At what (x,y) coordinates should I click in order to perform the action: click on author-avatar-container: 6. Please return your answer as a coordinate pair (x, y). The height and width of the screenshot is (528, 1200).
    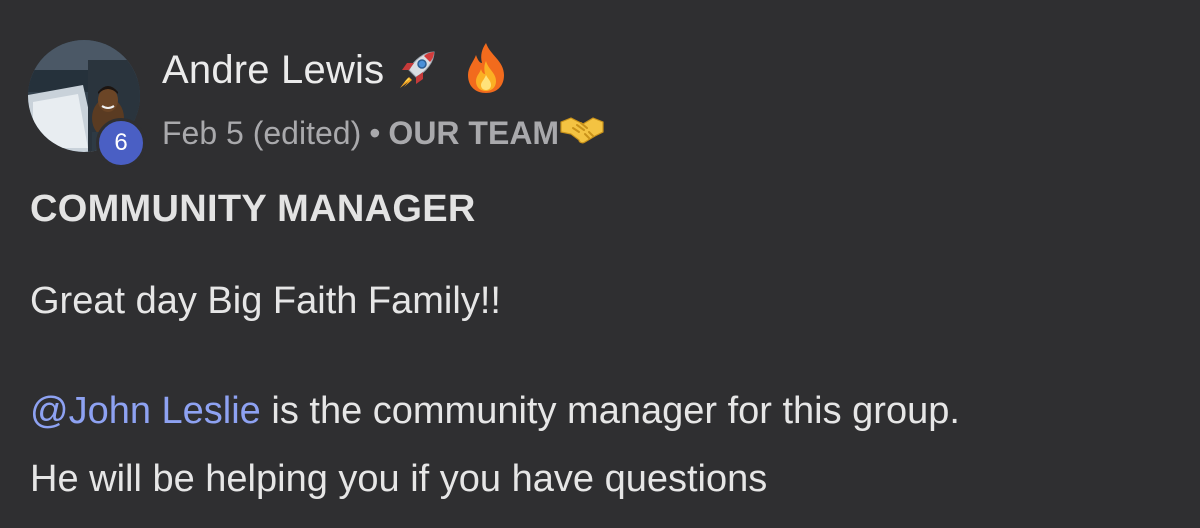
    Looking at the image, I should click on (87, 104).